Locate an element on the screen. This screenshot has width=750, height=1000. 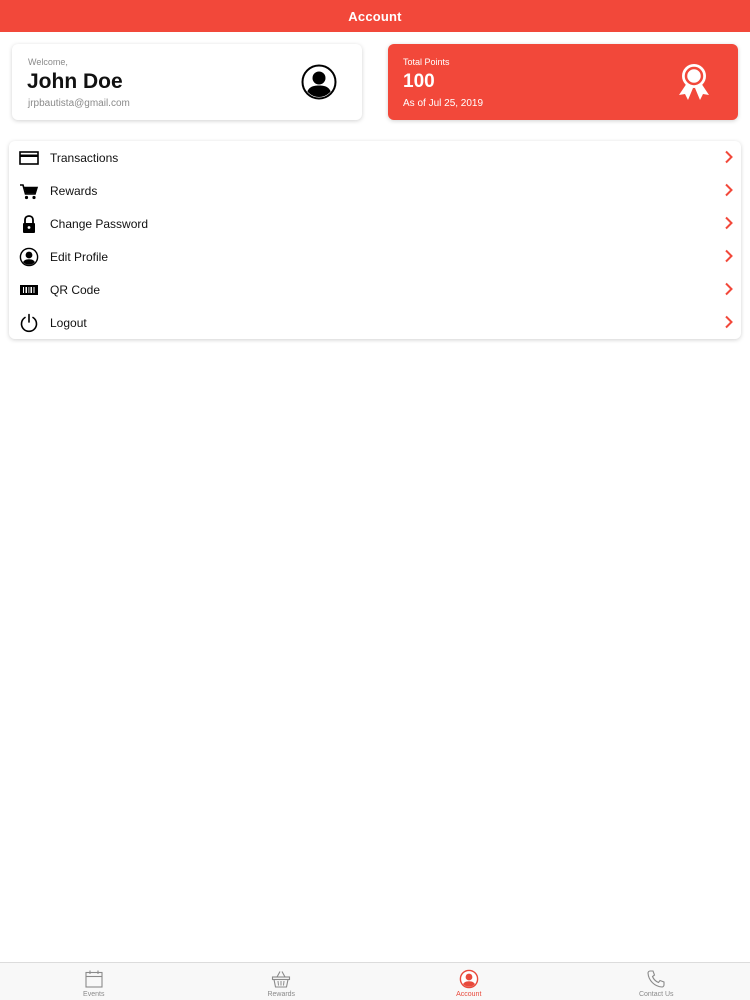
menu-item-logout: Logout is located at coordinates (375, 322).